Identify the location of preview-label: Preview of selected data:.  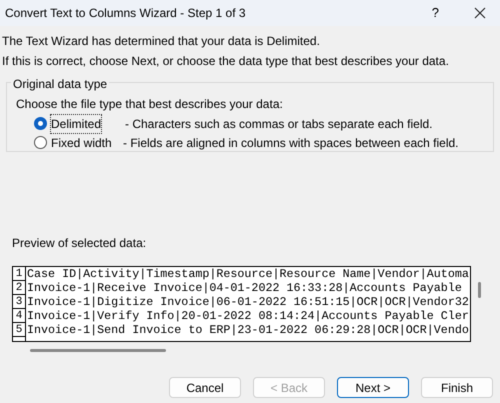
(80, 243).